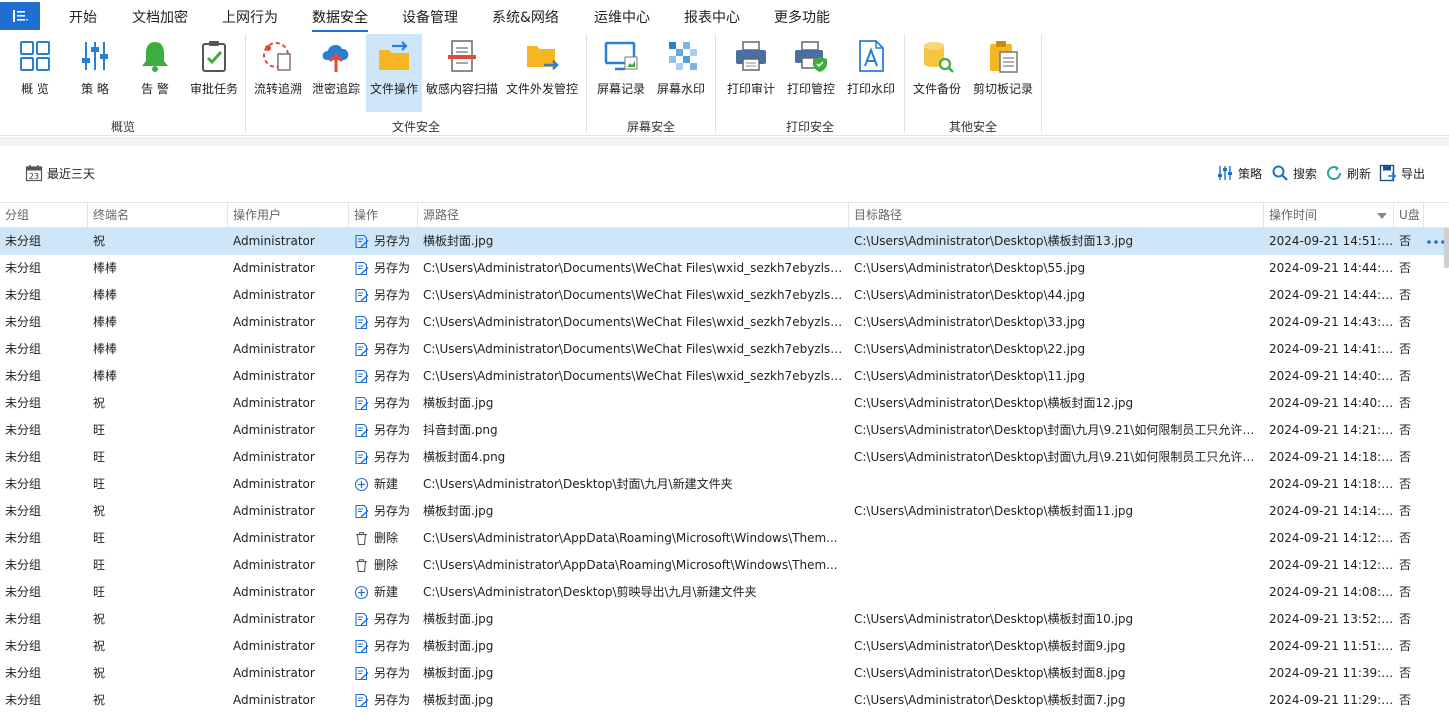  I want to click on column-header-time: 操作时间, so click(1329, 215).